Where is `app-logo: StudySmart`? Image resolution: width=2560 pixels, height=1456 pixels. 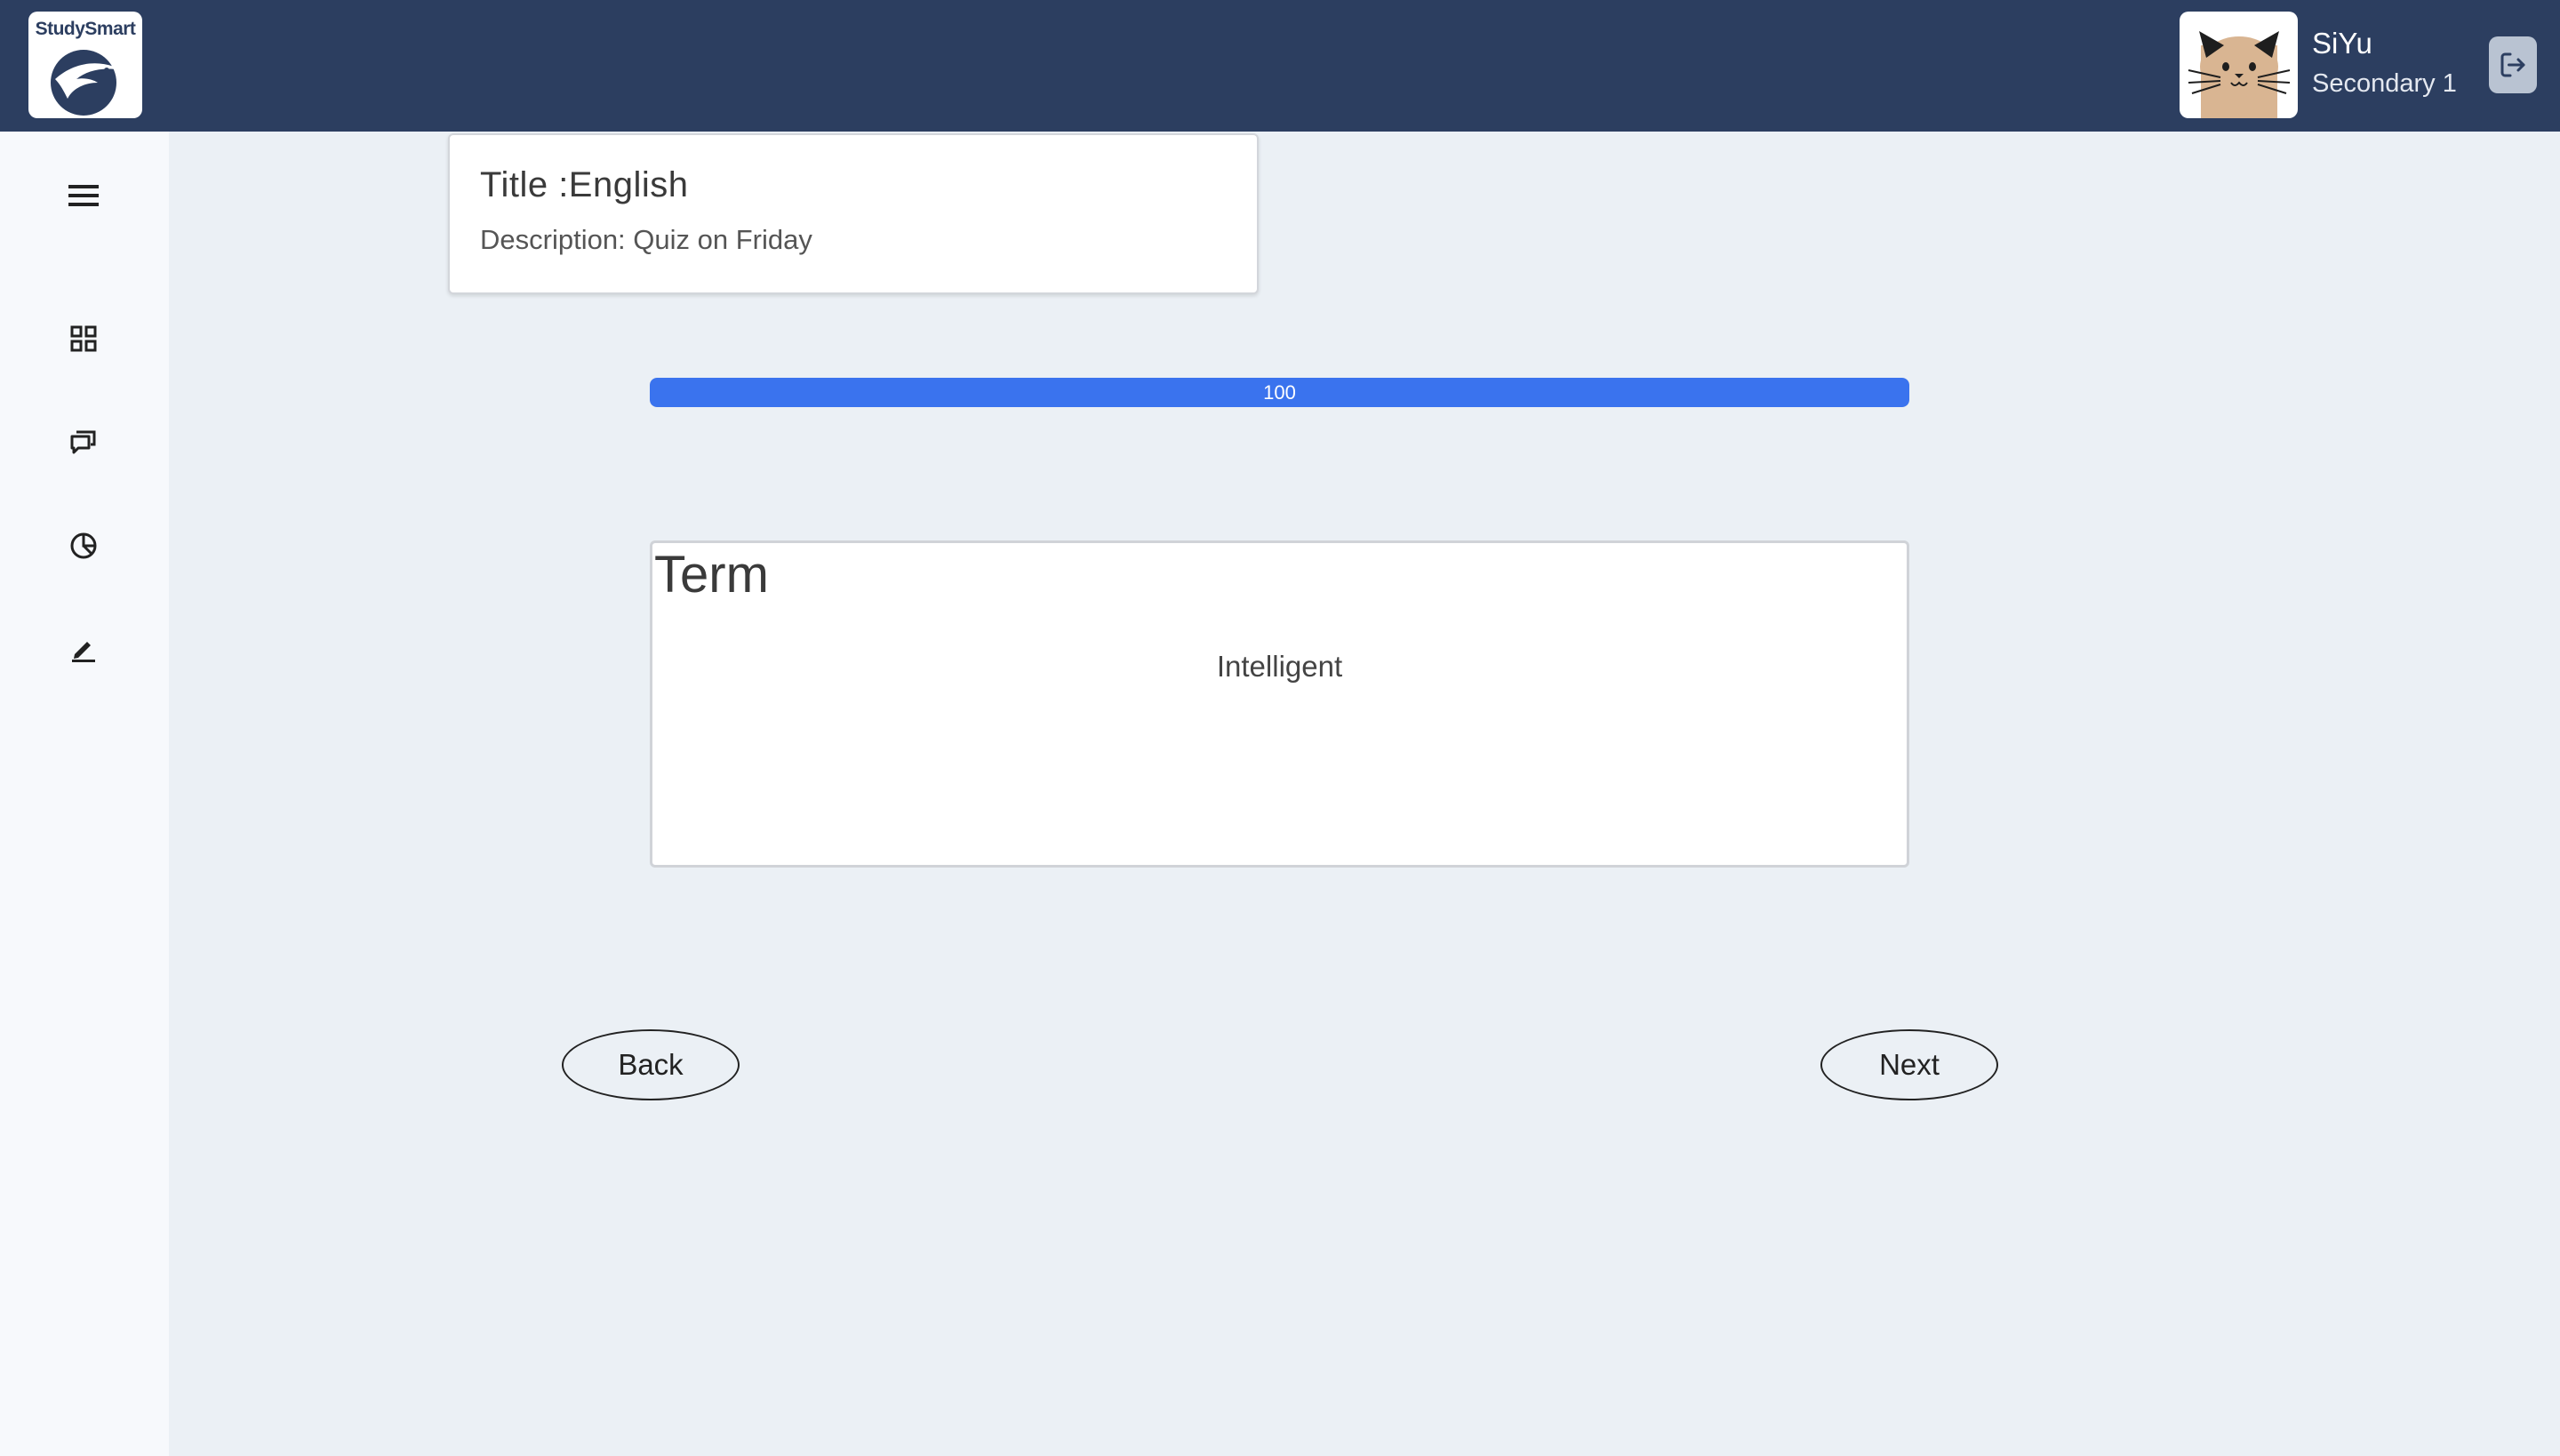
app-logo: StudySmart is located at coordinates (85, 65).